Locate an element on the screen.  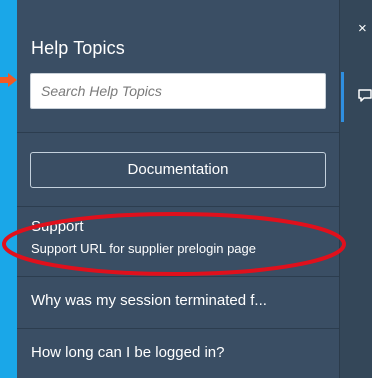
help-title: Help Topics is located at coordinates (78, 48).